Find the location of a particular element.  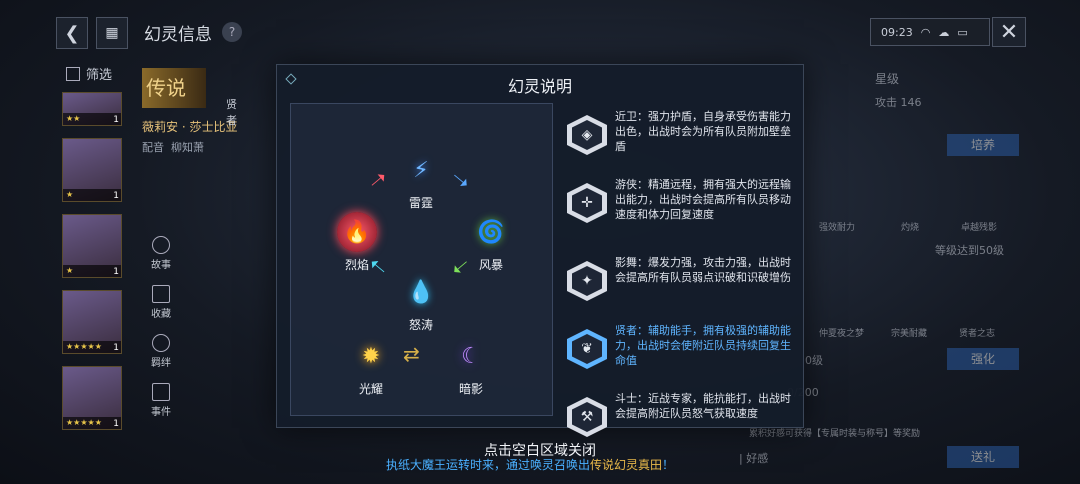

close-button: ✕ is located at coordinates (1009, 32).